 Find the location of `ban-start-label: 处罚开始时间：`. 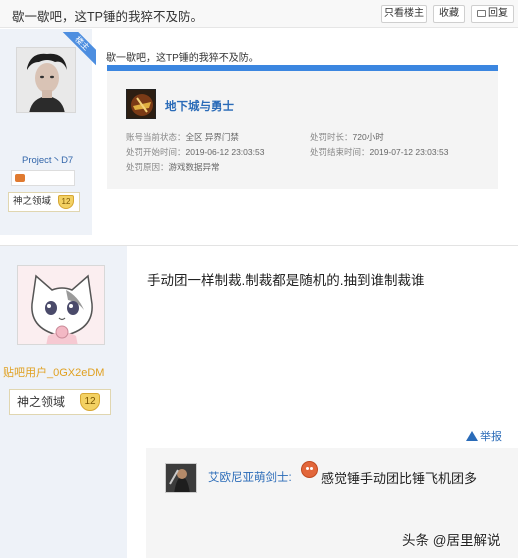

ban-start-label: 处罚开始时间： is located at coordinates (156, 152).